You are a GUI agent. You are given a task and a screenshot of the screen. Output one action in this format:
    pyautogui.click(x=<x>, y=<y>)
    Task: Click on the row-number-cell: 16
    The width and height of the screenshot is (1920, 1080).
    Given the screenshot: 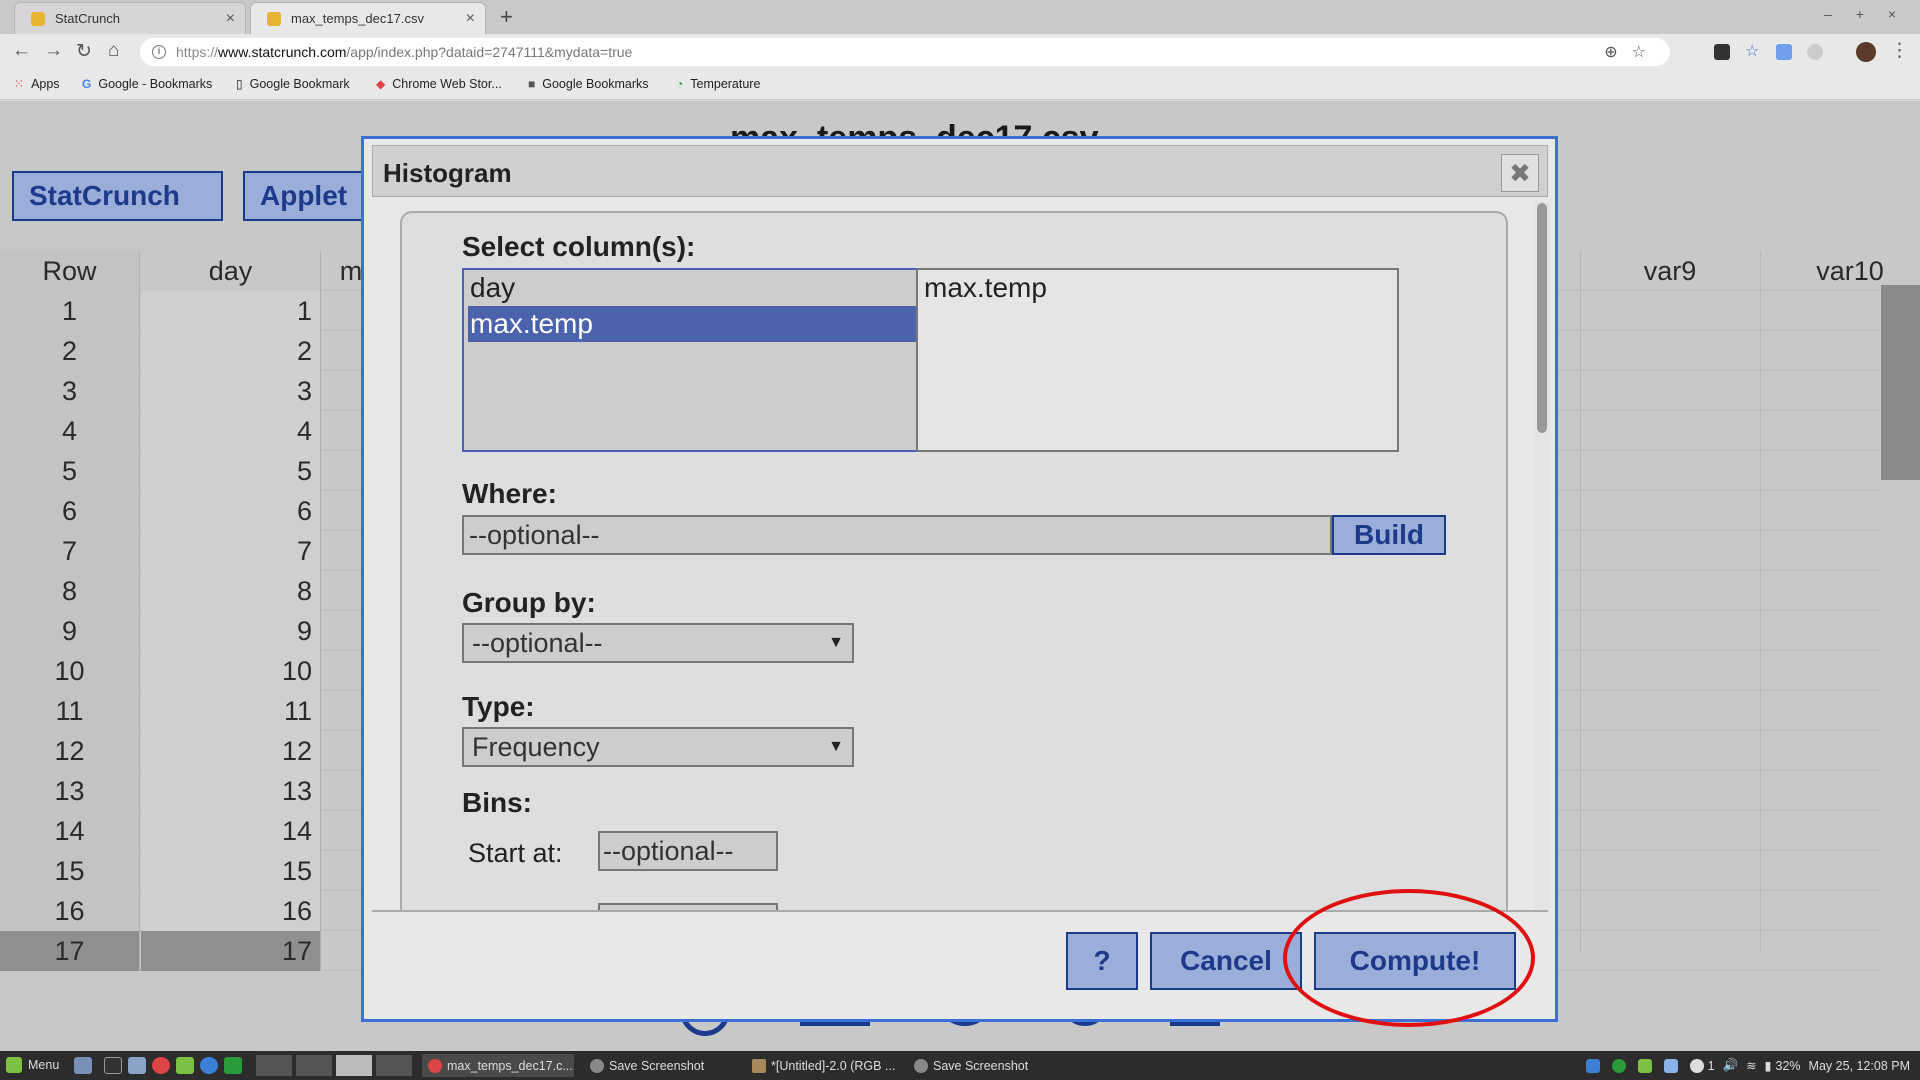 What is the action you would take?
    pyautogui.click(x=70, y=911)
    